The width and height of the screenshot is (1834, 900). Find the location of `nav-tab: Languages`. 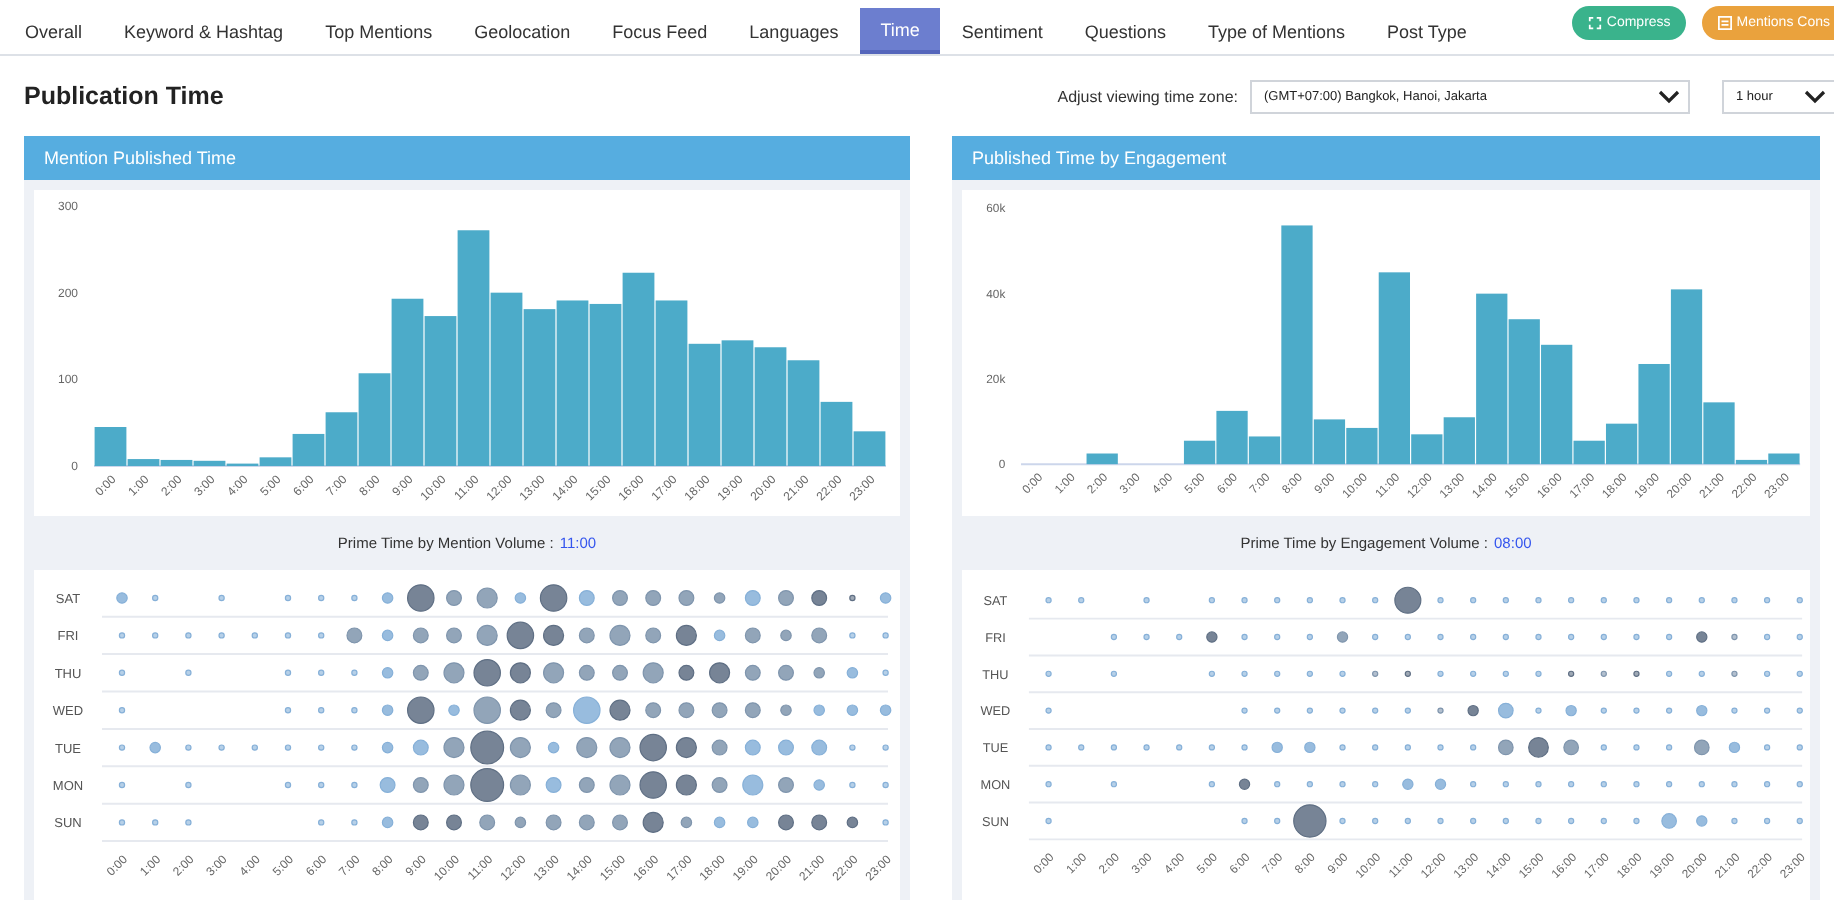

nav-tab: Languages is located at coordinates (794, 31).